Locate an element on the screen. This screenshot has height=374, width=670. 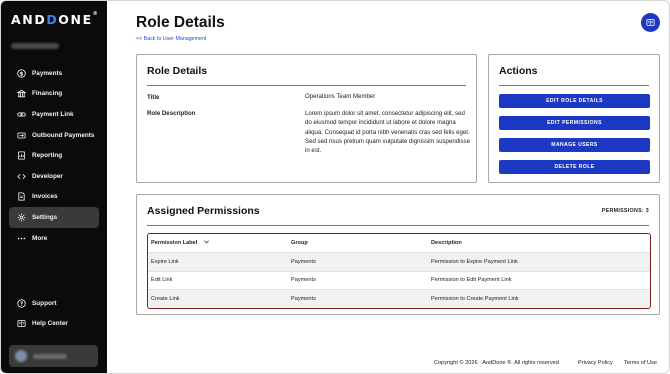
table-header: Permission Label Group Description is located at coordinates (399, 243).